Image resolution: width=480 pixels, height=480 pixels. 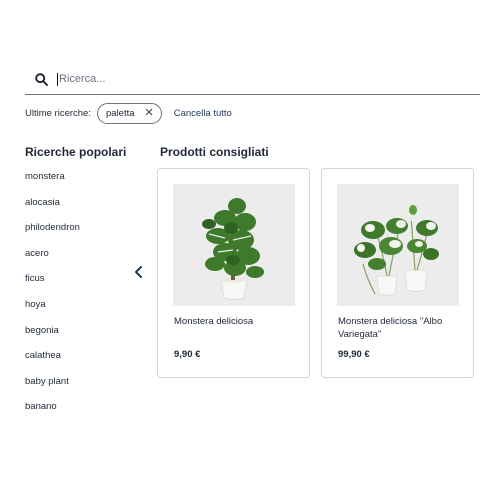 I want to click on chip-label: paletta, so click(x=120, y=113).